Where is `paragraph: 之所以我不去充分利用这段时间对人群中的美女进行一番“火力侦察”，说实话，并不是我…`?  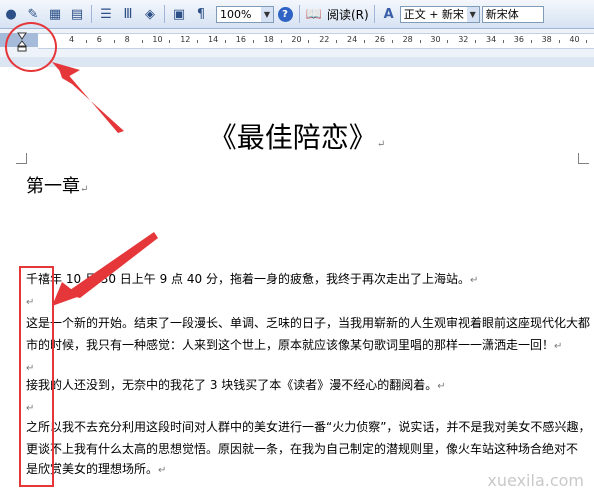 paragraph: 之所以我不去充分利用这段时间对人群中的美女进行一番“火力侦察”，说实话，并不是我… is located at coordinates (308, 427).